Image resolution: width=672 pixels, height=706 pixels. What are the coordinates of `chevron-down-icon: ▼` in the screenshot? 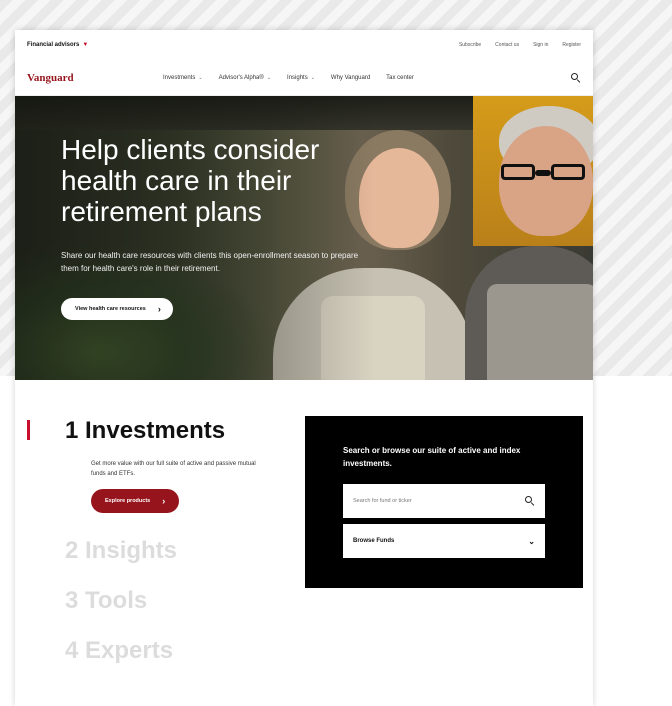 It's located at (85, 45).